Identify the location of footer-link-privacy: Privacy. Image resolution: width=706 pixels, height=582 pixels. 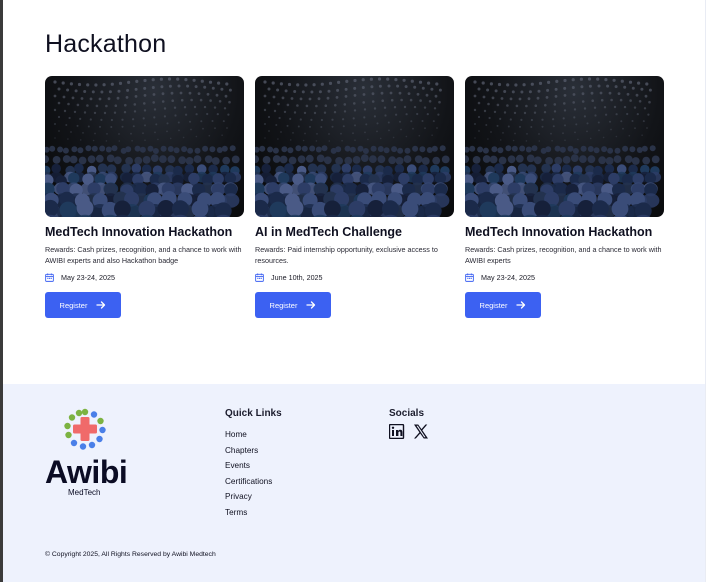
(248, 499).